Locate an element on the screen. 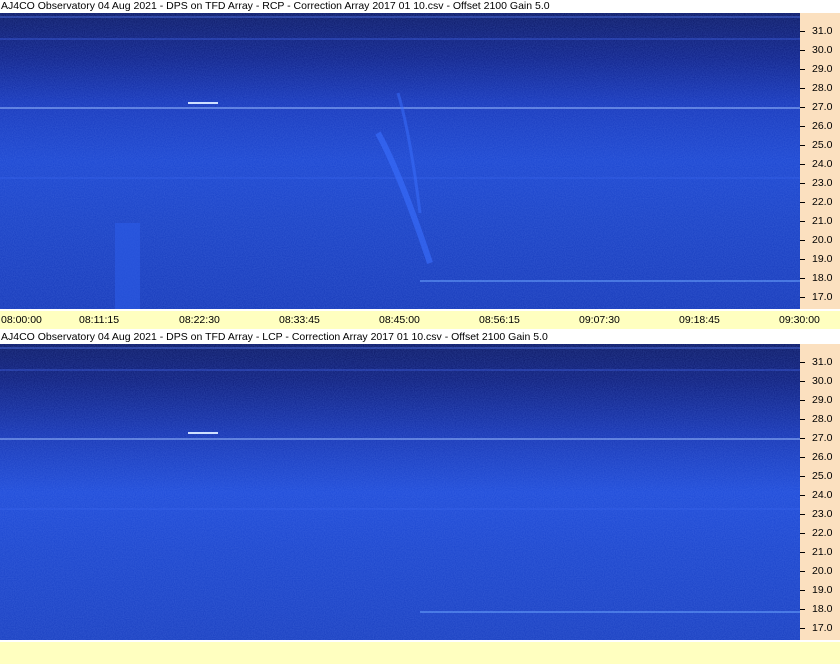 This screenshot has height=664, width=840. time-label: 08:45:00 is located at coordinates (399, 320).